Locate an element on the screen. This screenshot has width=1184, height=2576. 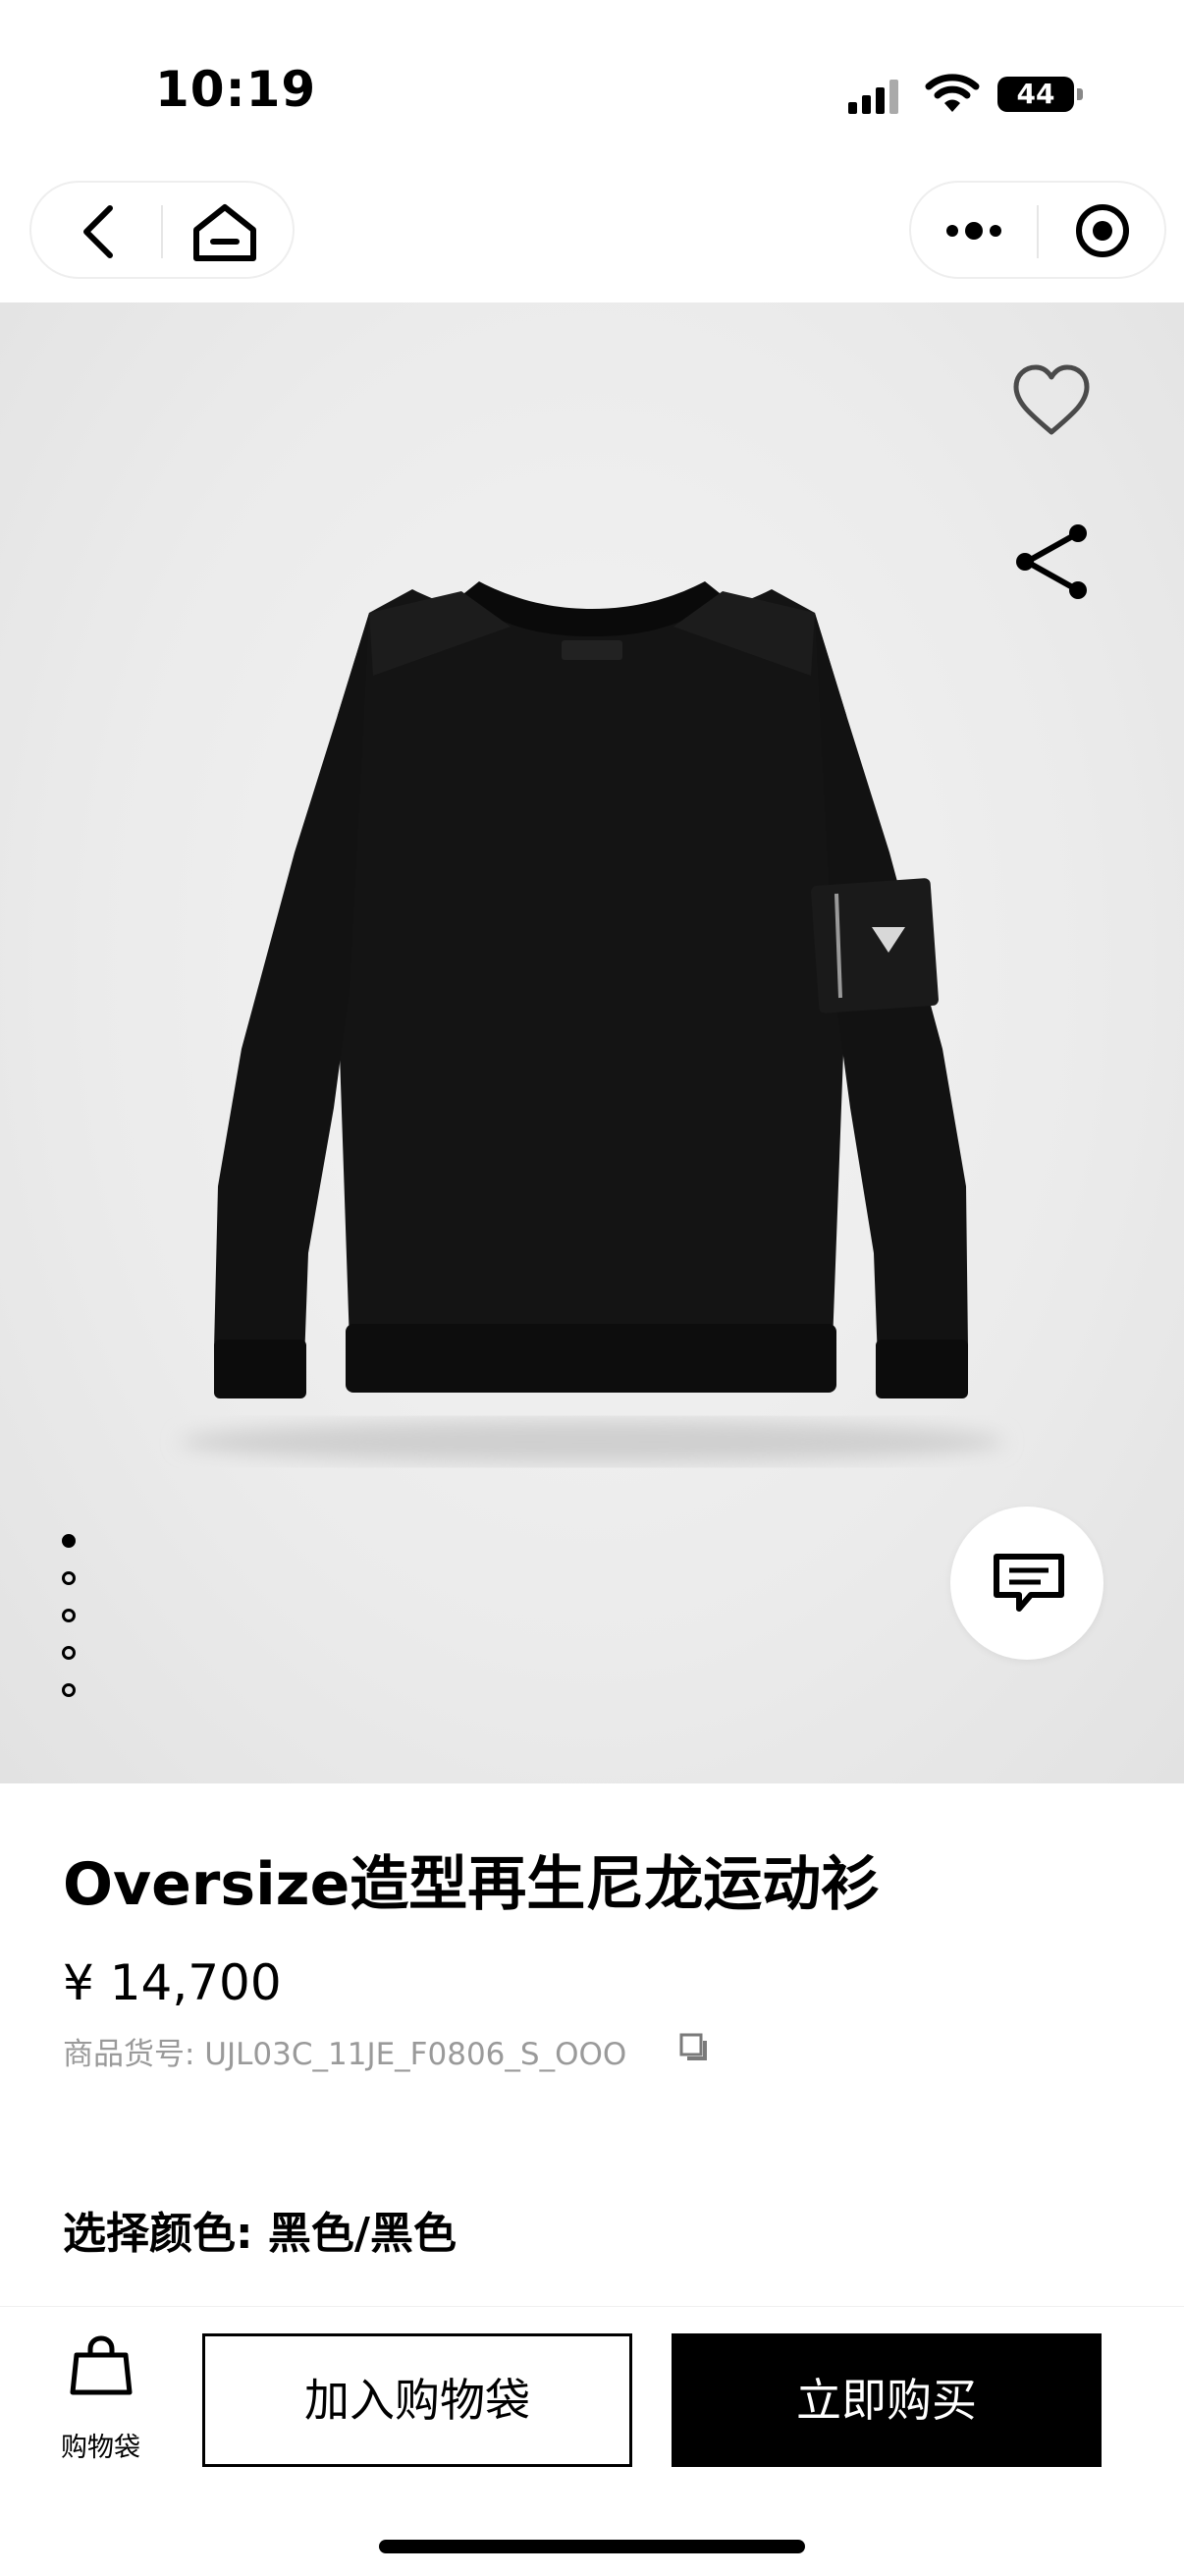
home-icon is located at coordinates (224, 233).